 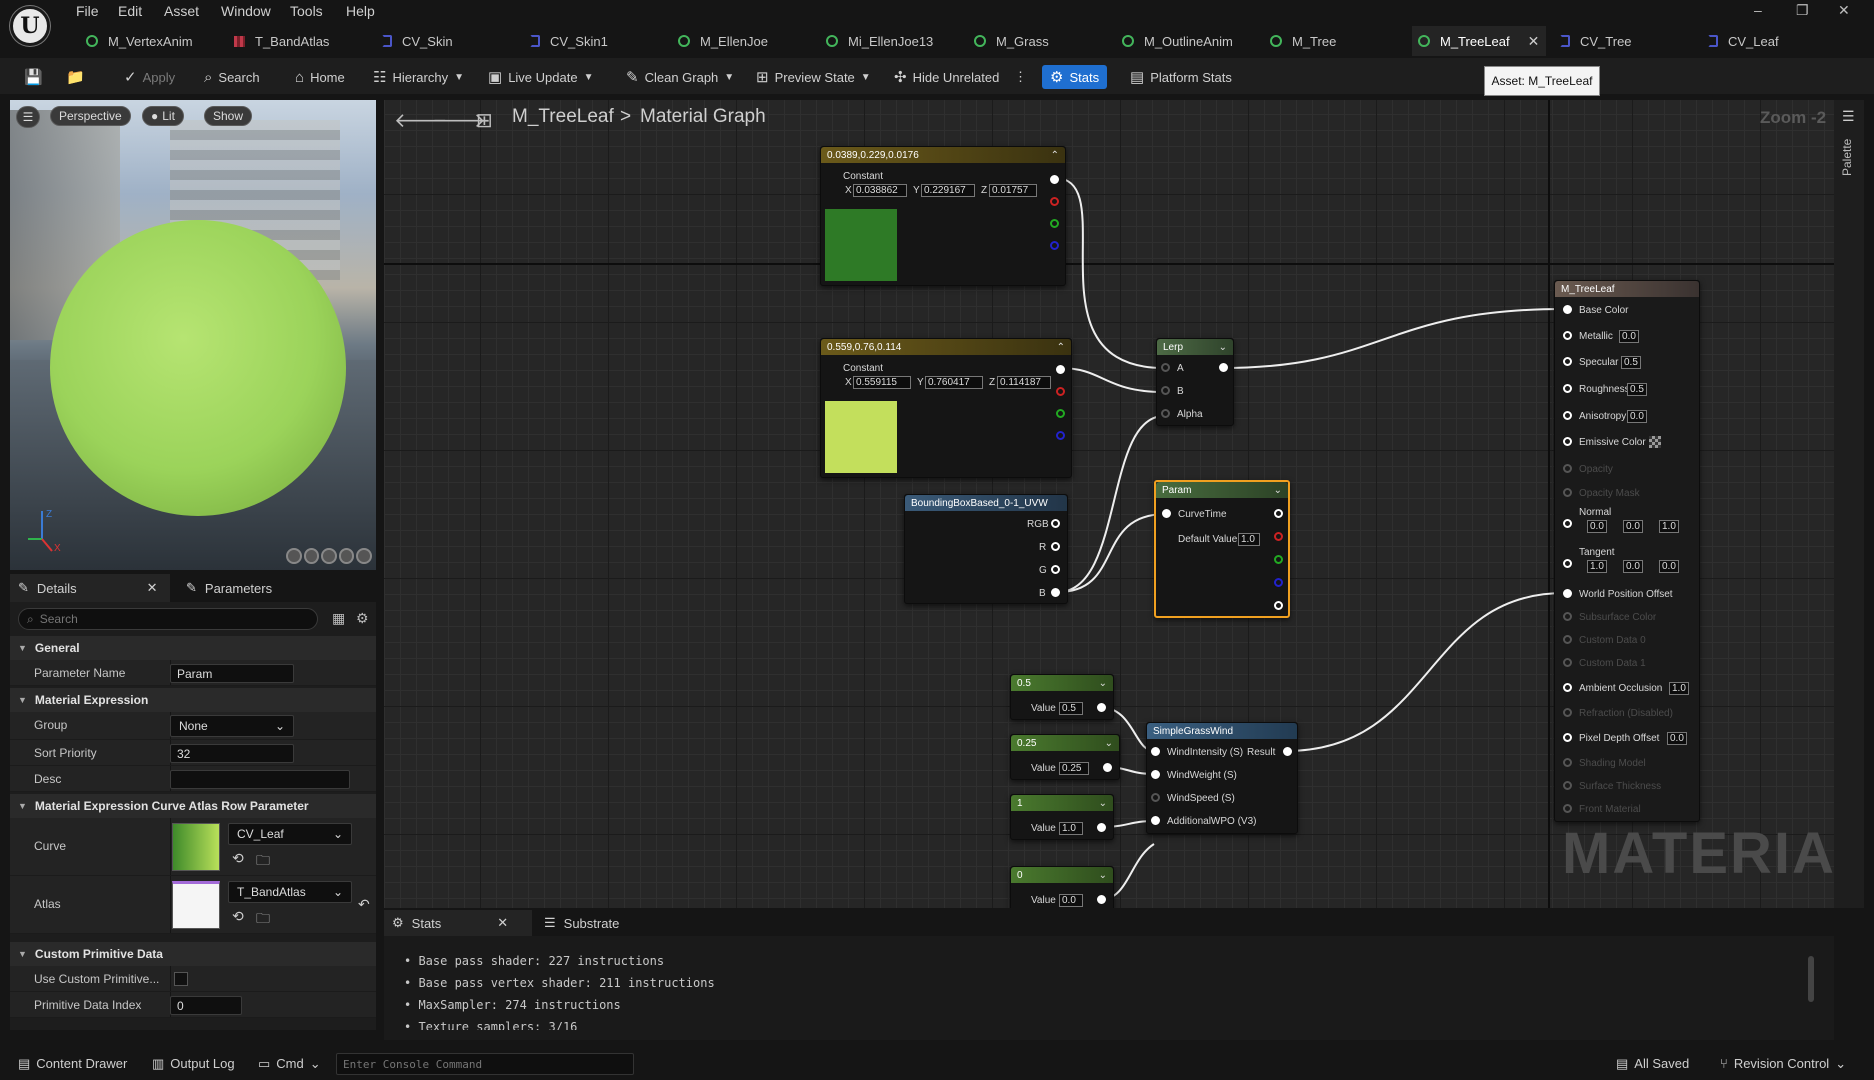 What do you see at coordinates (1062, 817) in the screenshot?
I see `scalar-node-1: 1 ⌄ Value 1.0` at bounding box center [1062, 817].